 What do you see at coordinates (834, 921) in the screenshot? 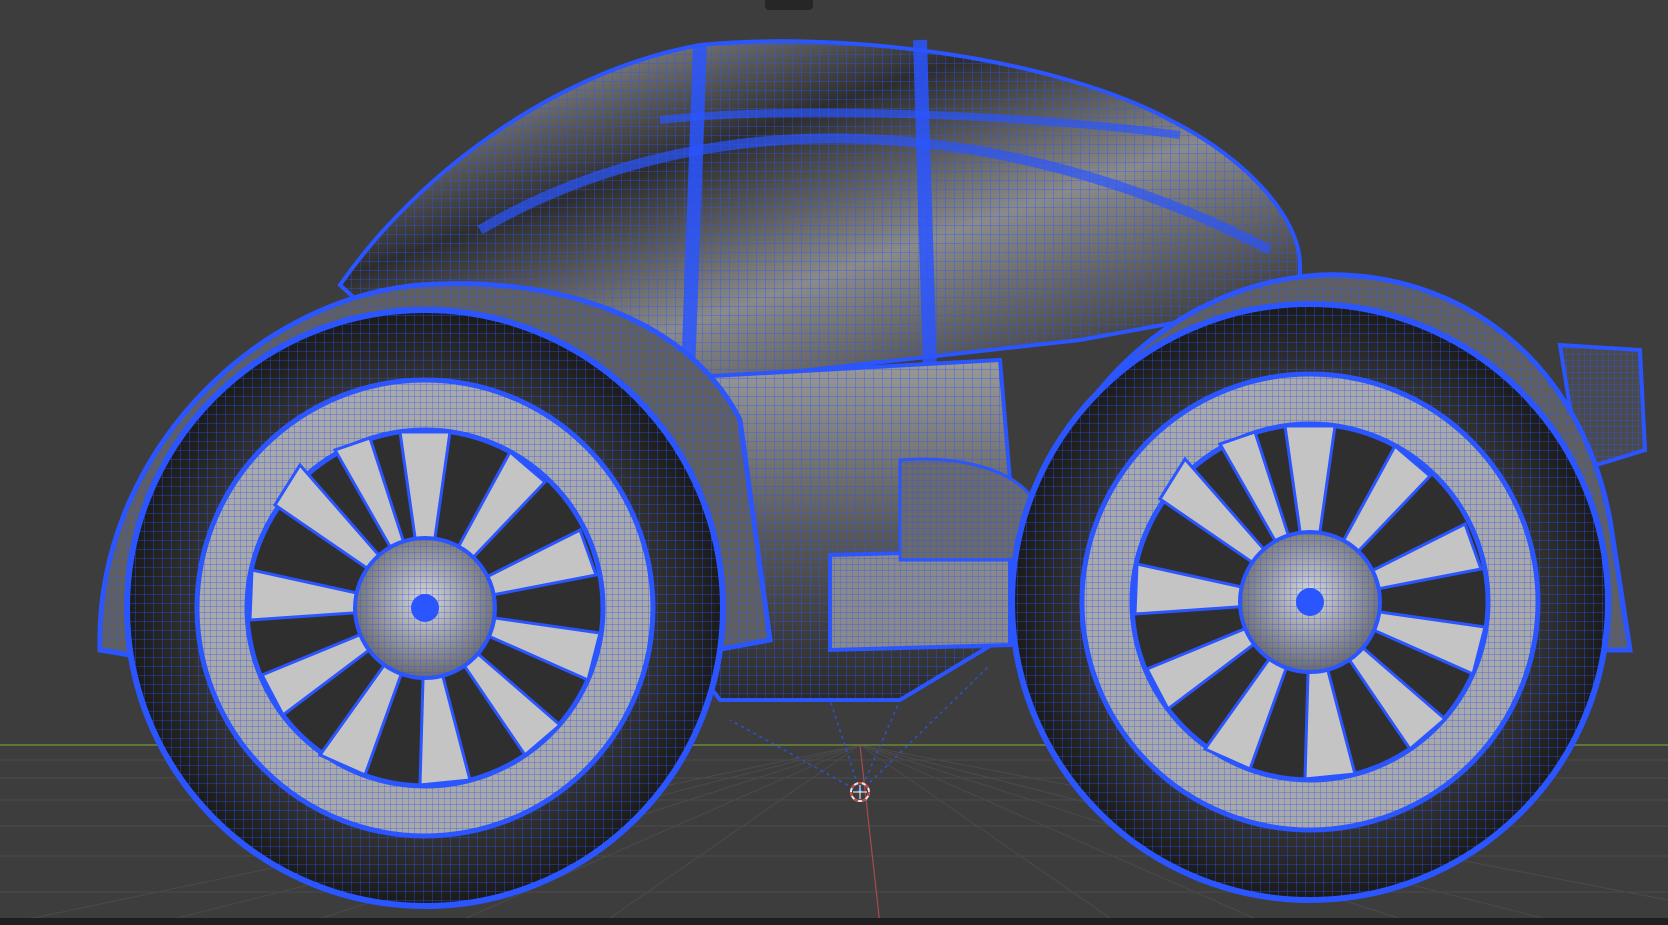
I see `viewport-bottom-edge` at bounding box center [834, 921].